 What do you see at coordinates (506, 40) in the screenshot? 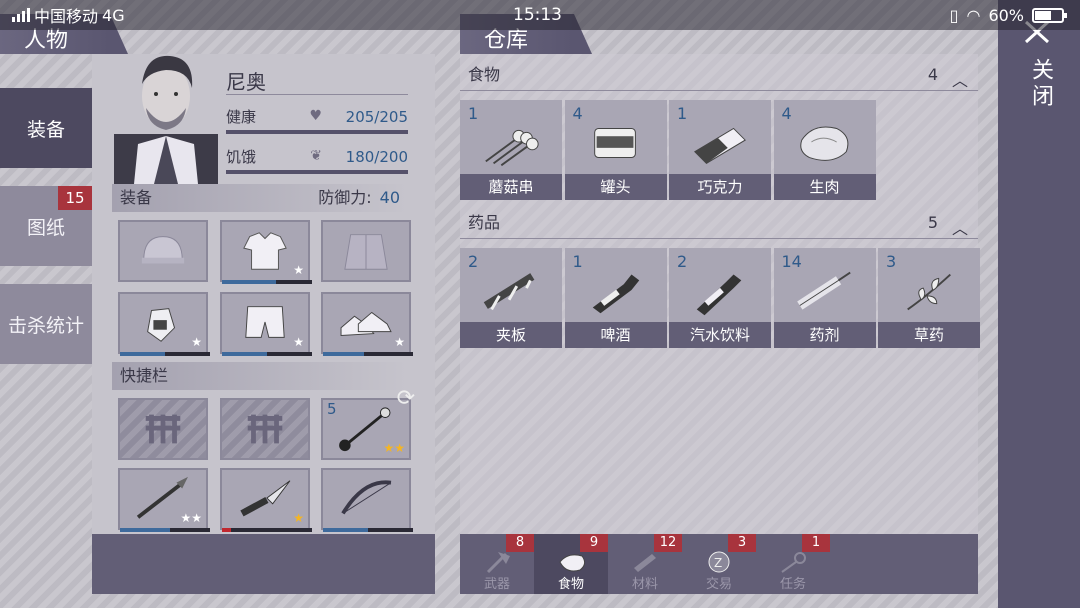
I see `tab-warehouse-label: 仓库` at bounding box center [506, 40].